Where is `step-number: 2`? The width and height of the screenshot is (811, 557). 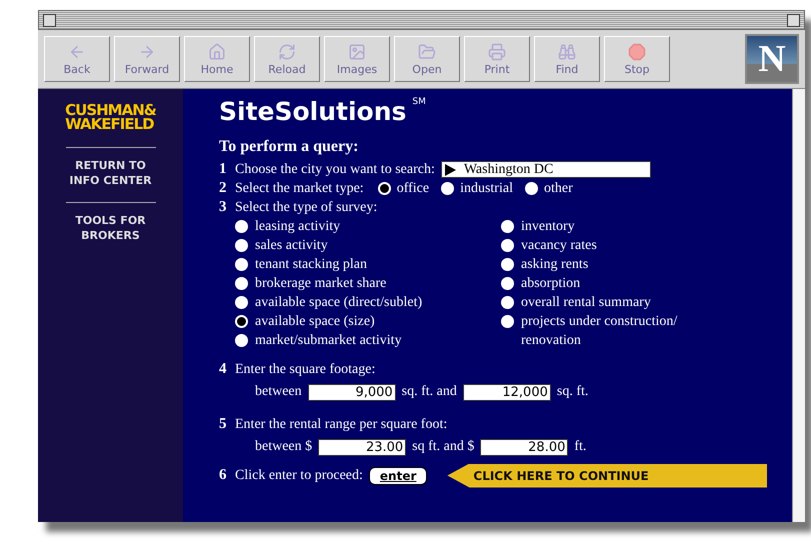
step-number: 2 is located at coordinates (223, 188).